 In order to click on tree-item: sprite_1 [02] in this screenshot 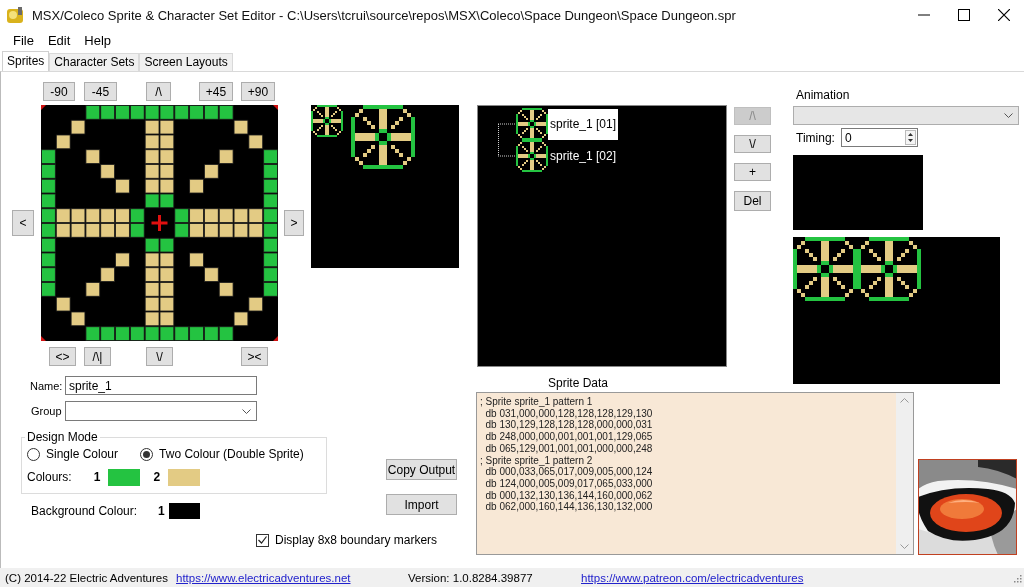, I will do `click(583, 156)`.